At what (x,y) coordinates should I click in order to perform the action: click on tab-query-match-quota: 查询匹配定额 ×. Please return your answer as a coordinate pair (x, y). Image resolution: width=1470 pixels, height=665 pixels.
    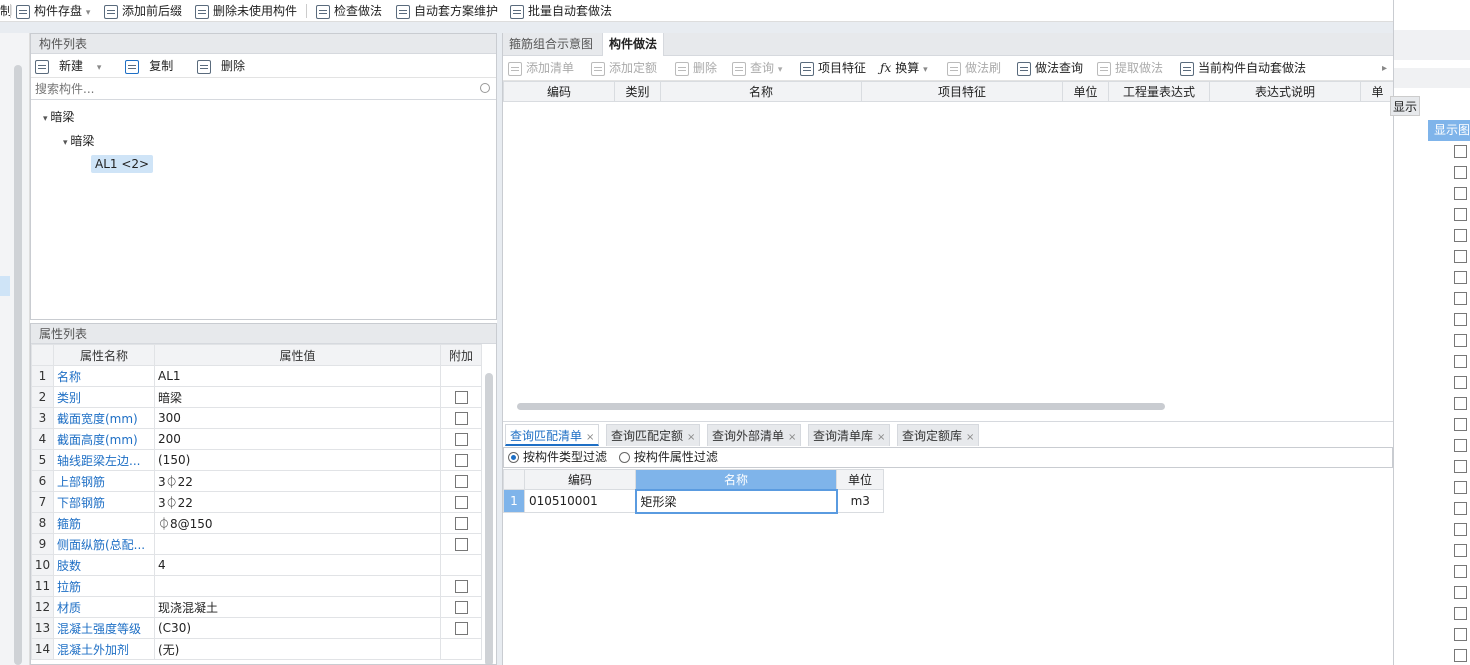
    Looking at the image, I should click on (653, 435).